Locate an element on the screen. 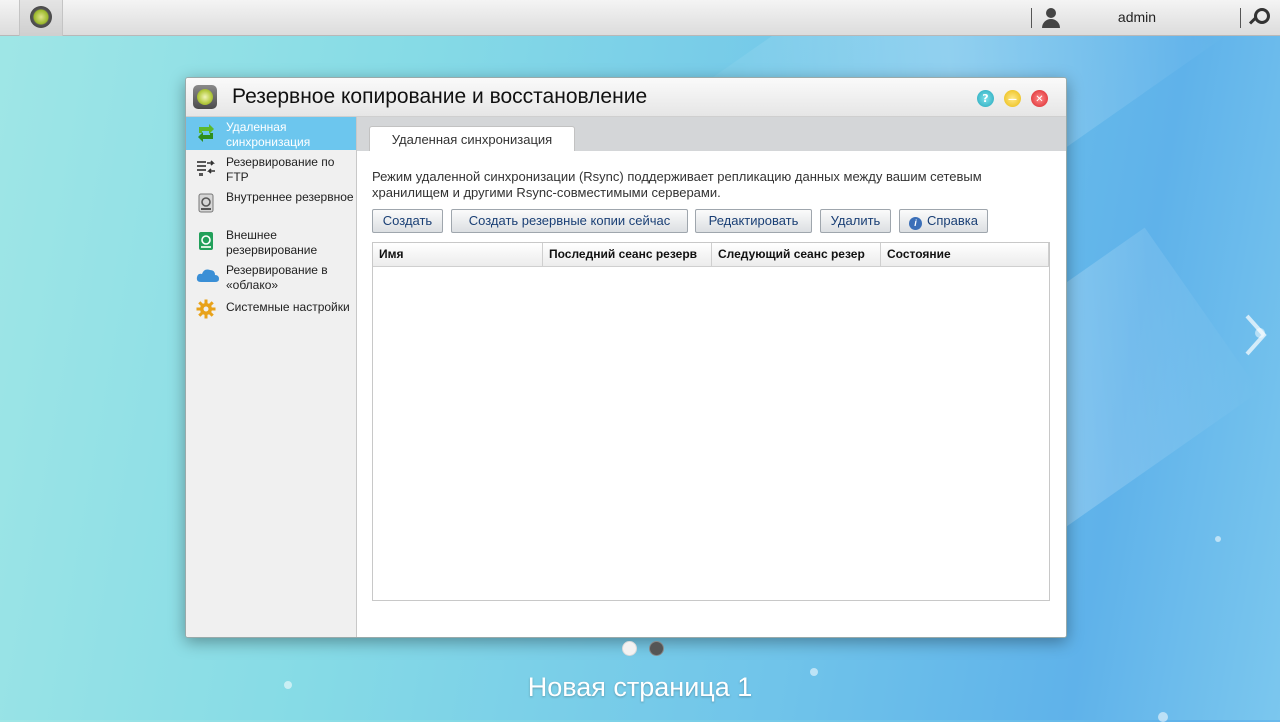 This screenshot has width=1280, height=722. gear-icon is located at coordinates (206, 309).